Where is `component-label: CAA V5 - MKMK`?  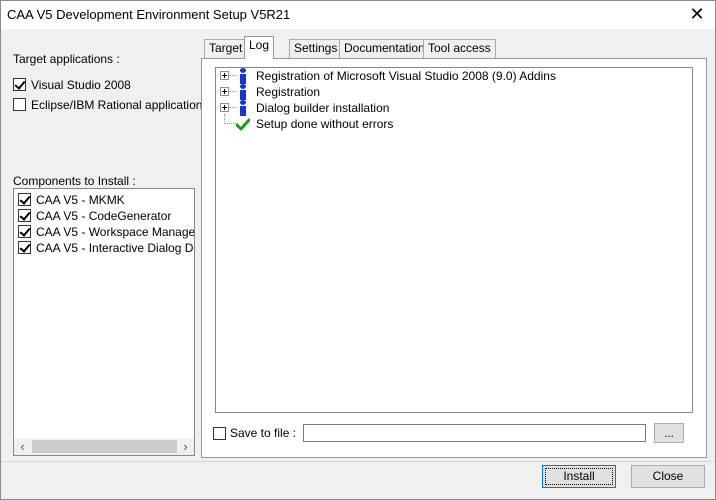 component-label: CAA V5 - MKMK is located at coordinates (80, 200).